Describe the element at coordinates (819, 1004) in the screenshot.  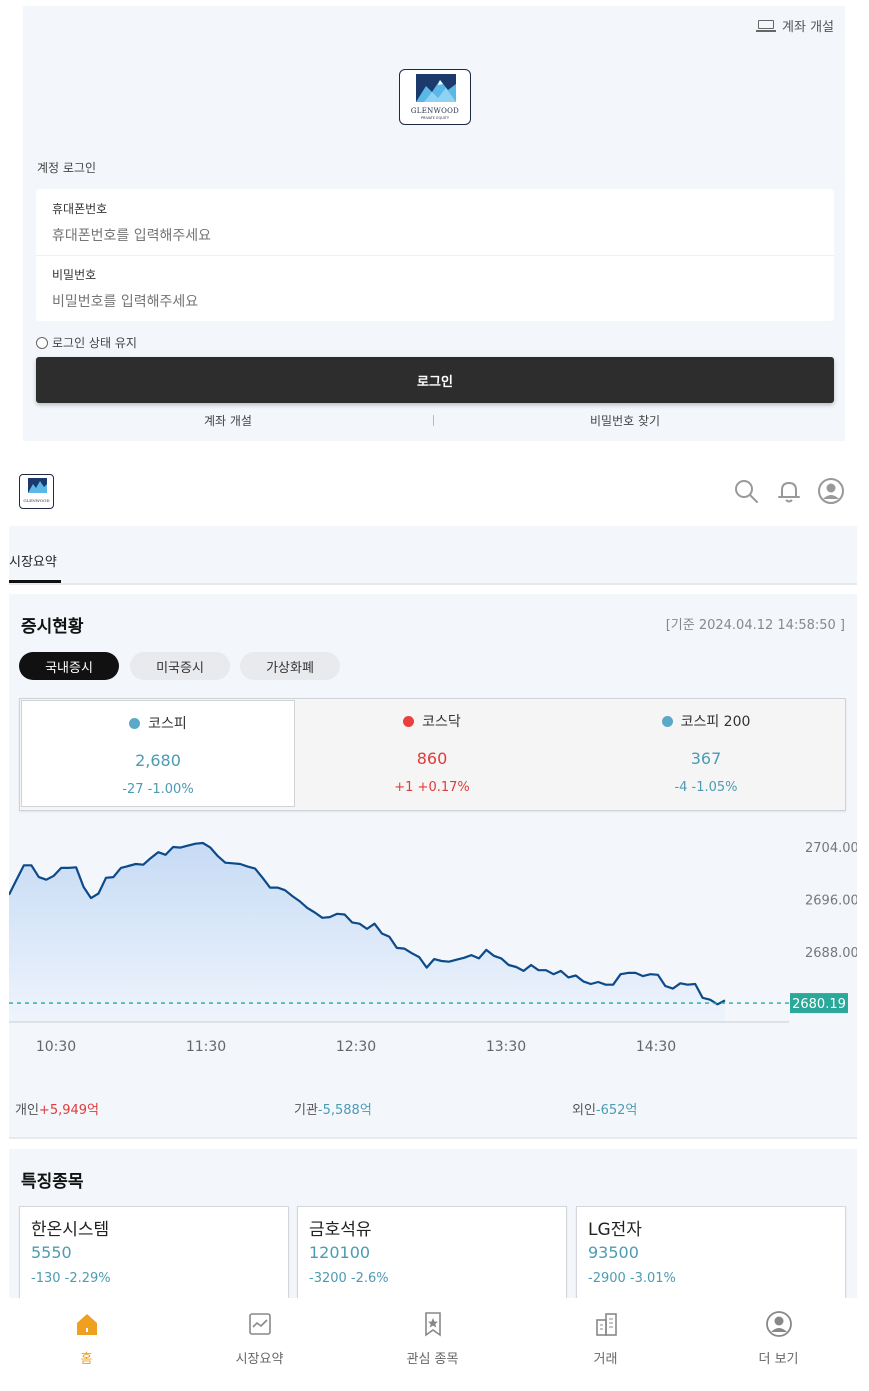
I see `current-value-label: 2680.19` at that location.